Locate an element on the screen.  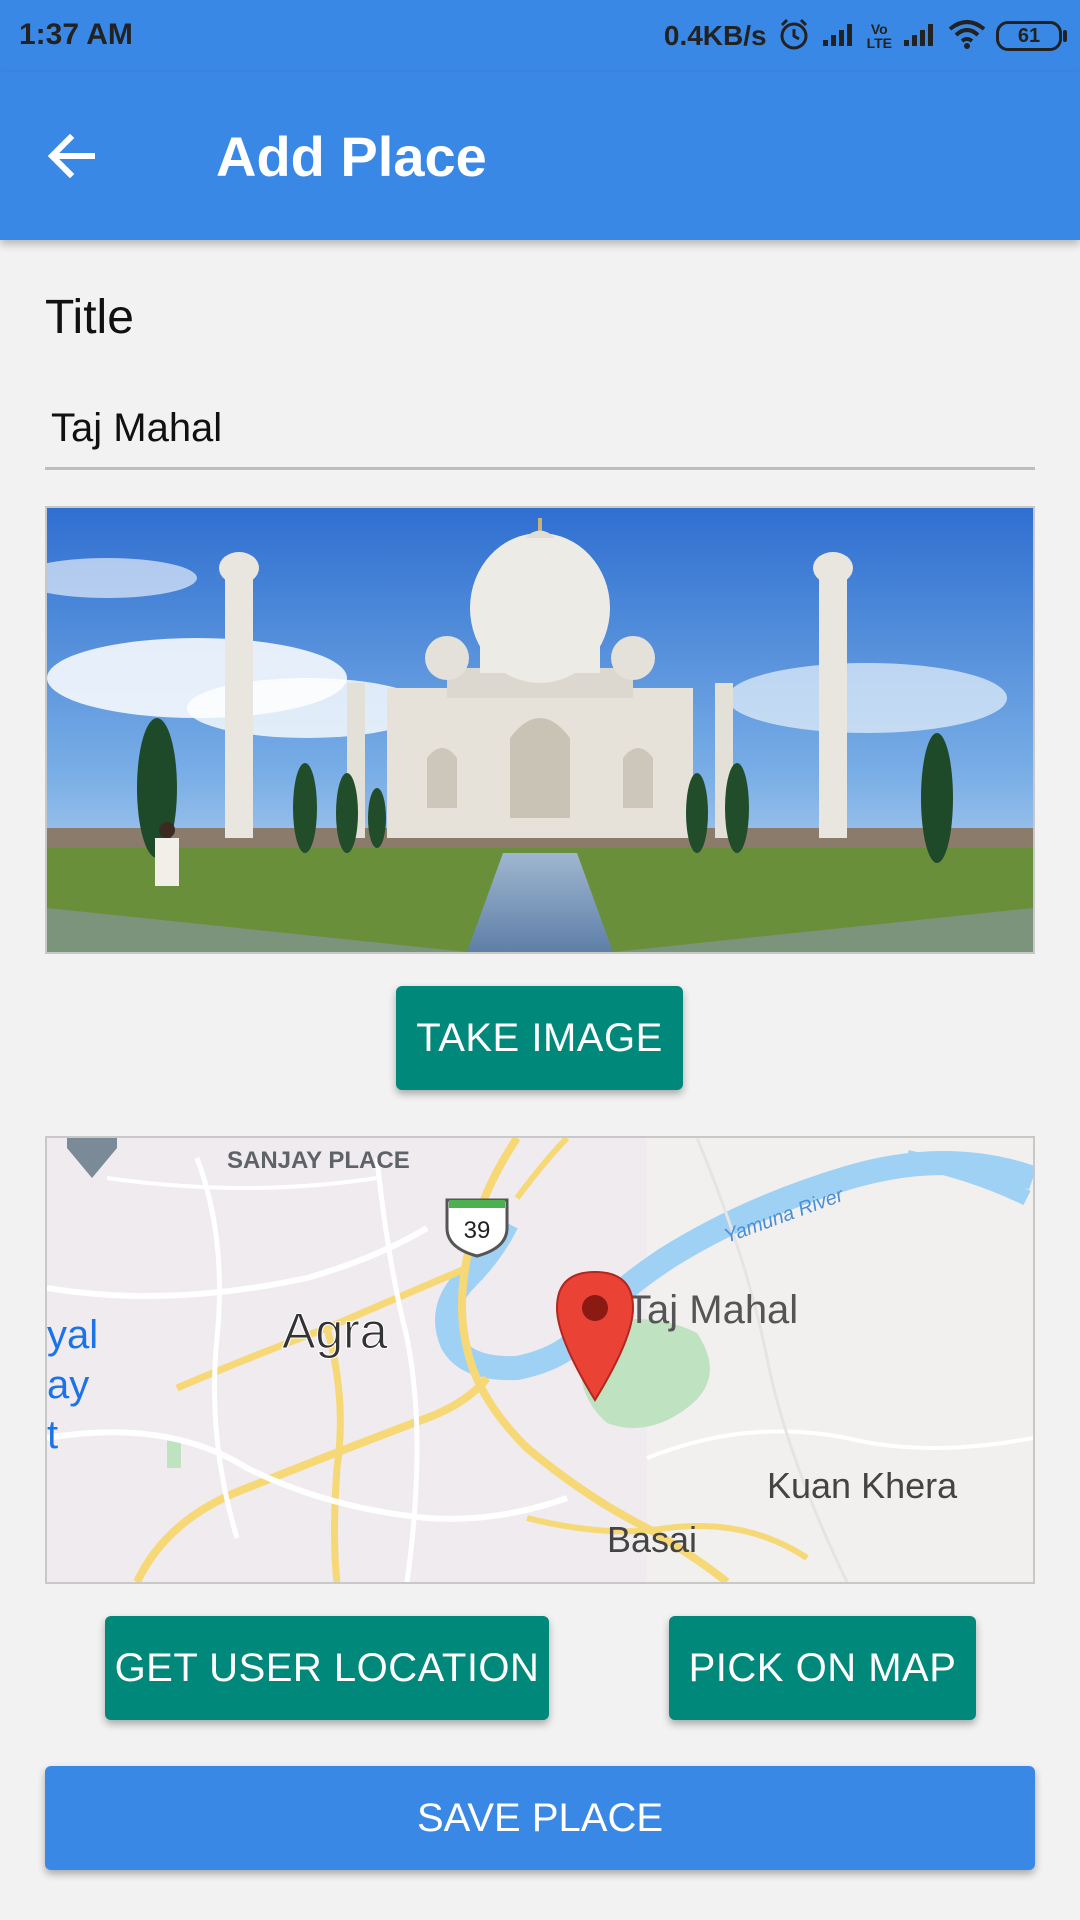
map-label-kuan-khera: Kuan Khera is located at coordinates (862, 1485).